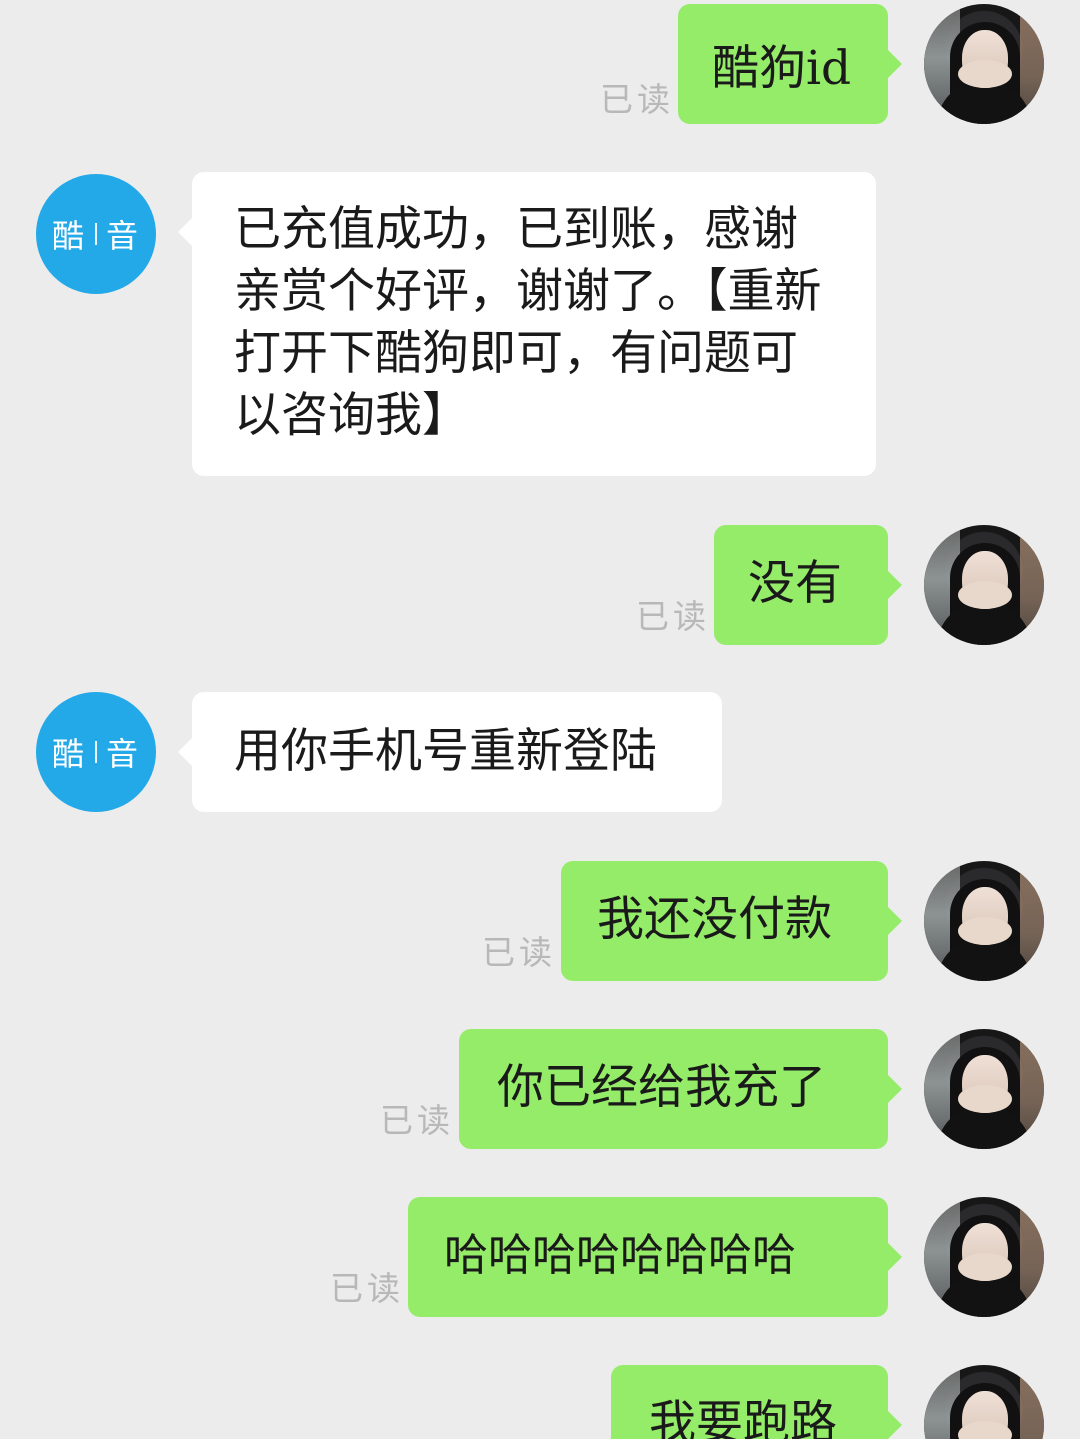 The height and width of the screenshot is (1439, 1080). I want to click on message-bubble: 哈哈哈哈哈哈哈哈, so click(655, 1257).